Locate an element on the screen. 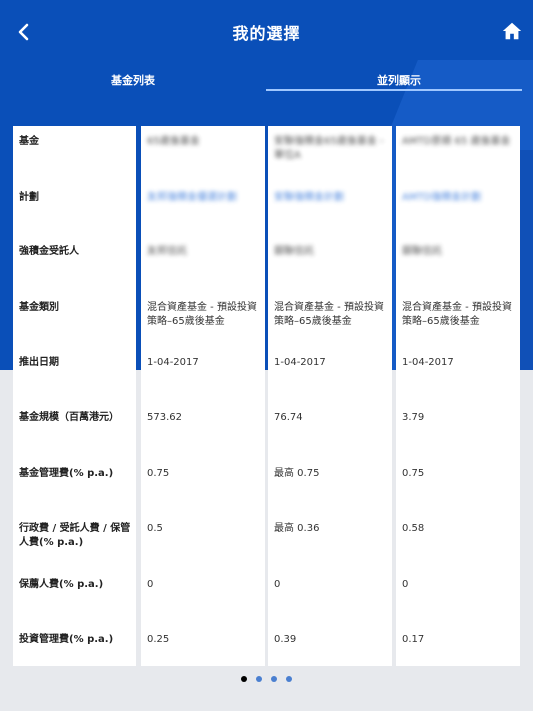  fund-name: AMTD景順 65 歲後基金 is located at coordinates (456, 141).